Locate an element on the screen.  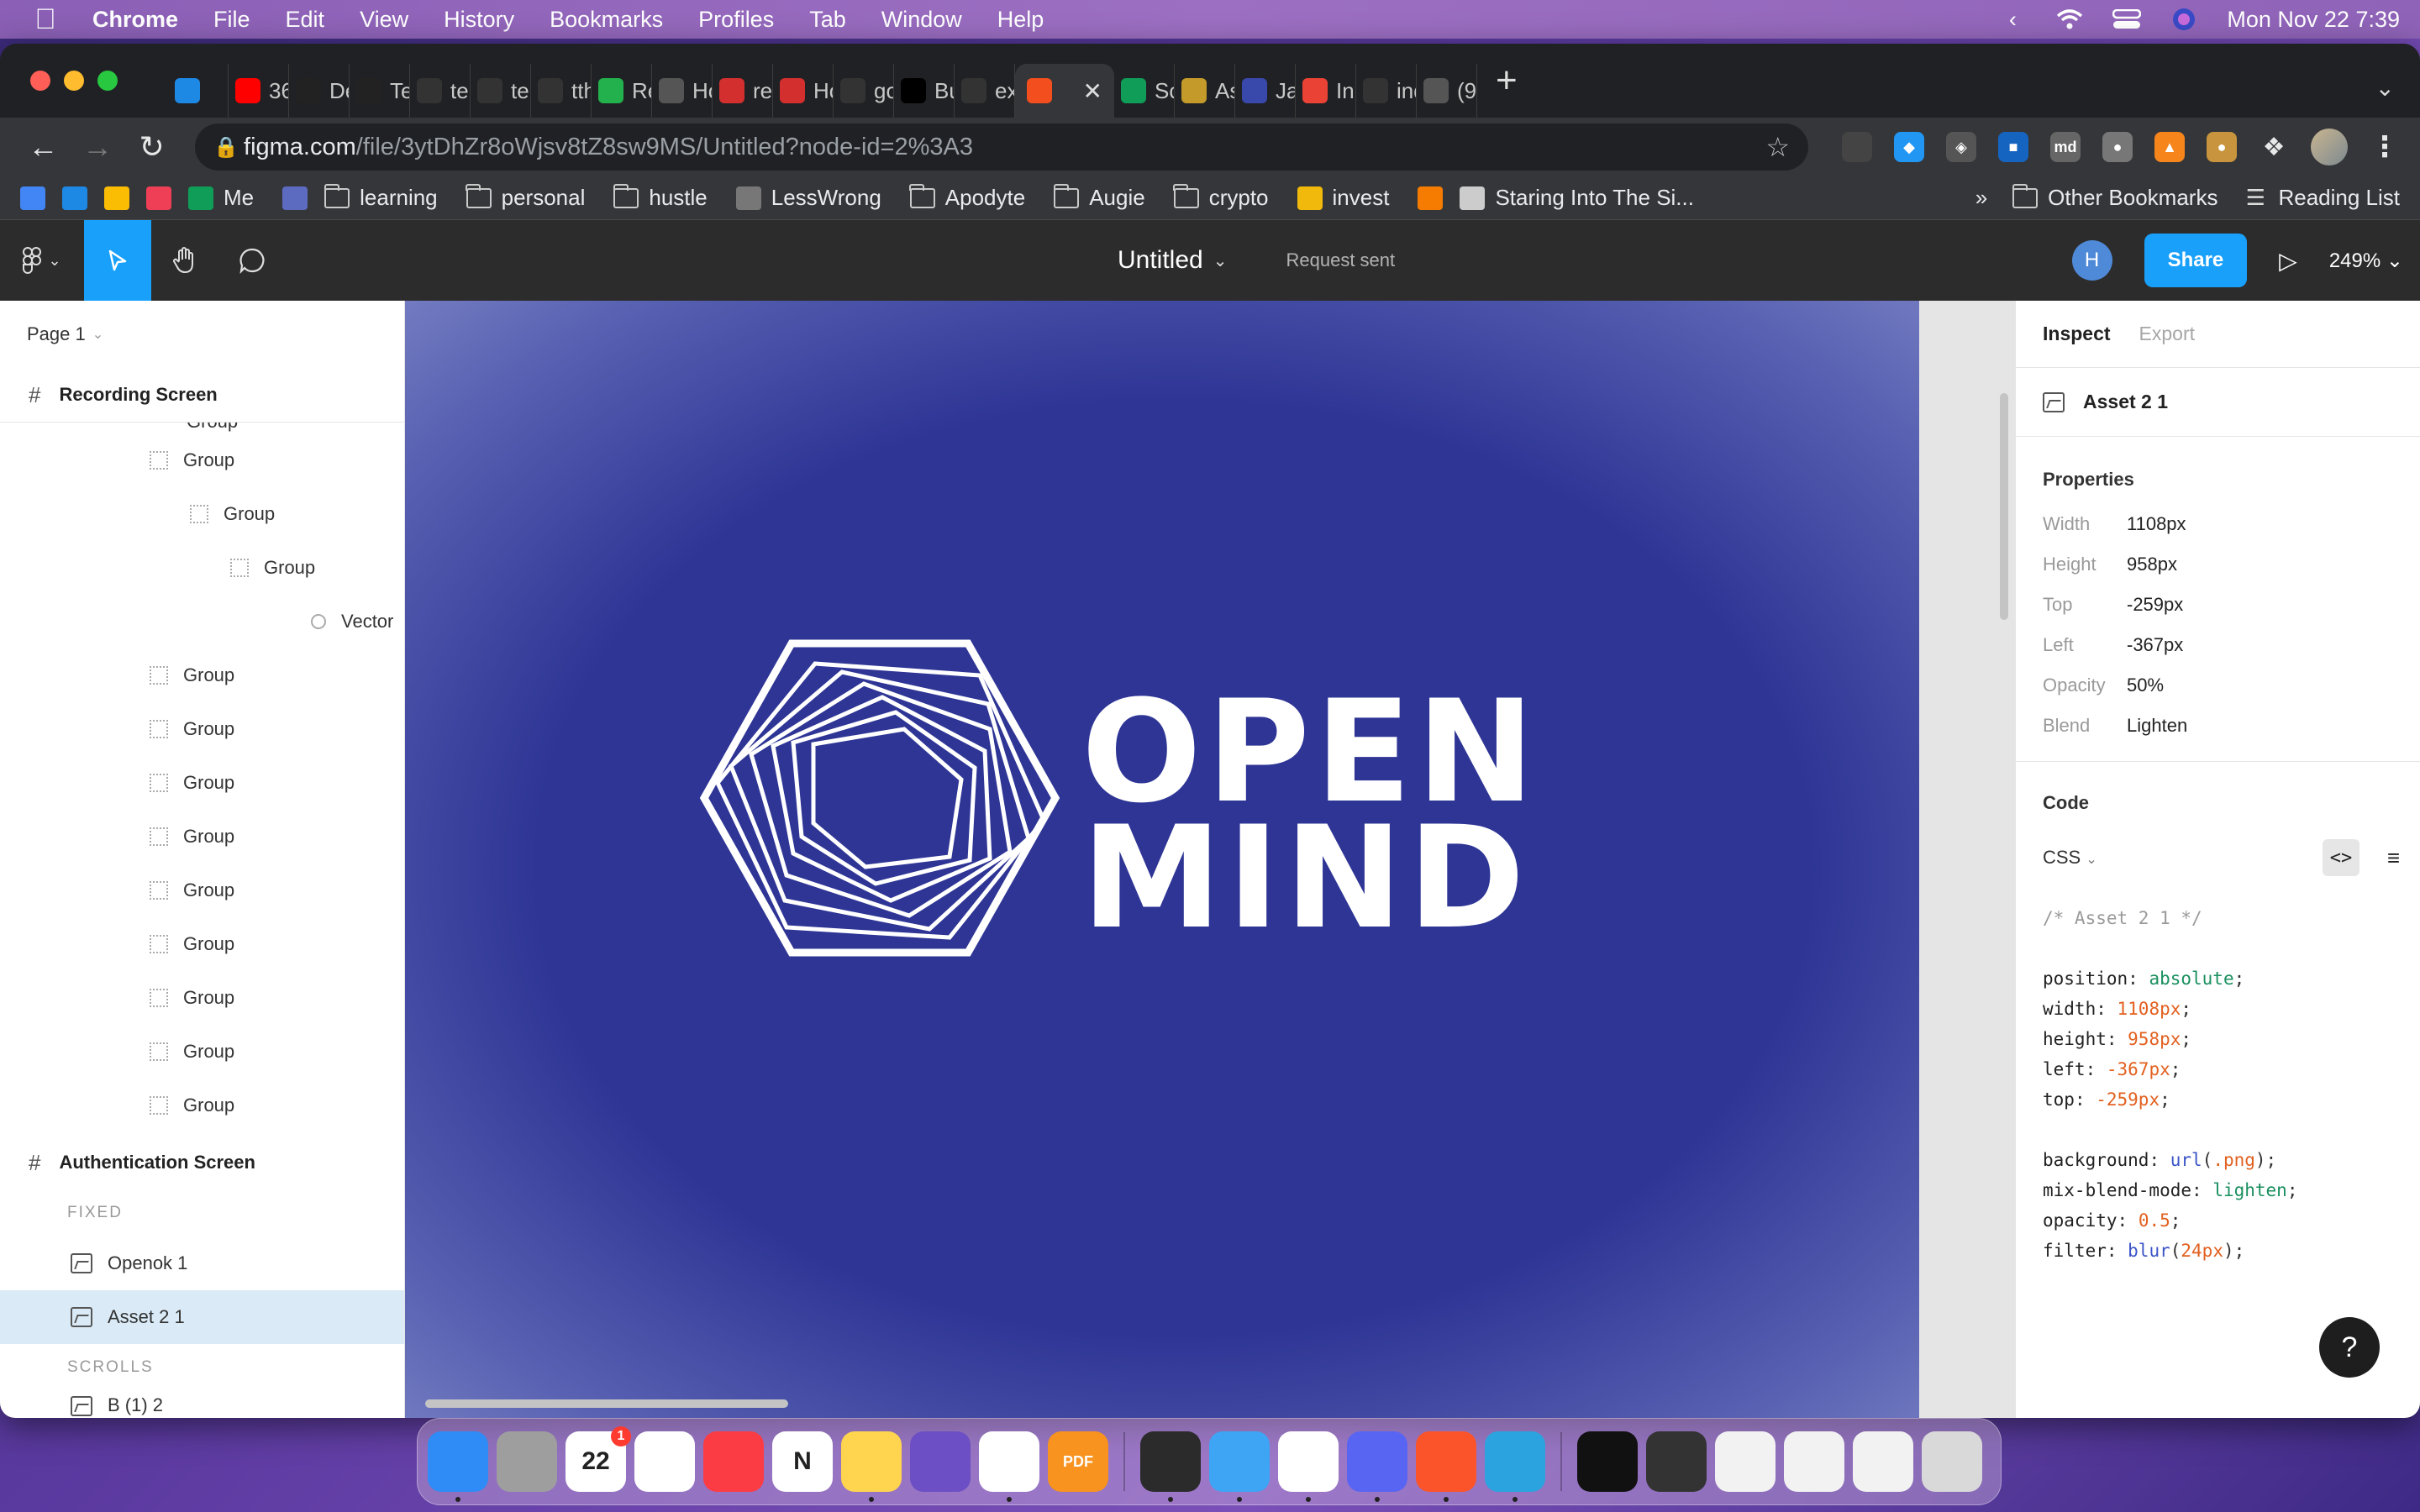
chevron-down-icon: ⌄ is located at coordinates (1221, 260).